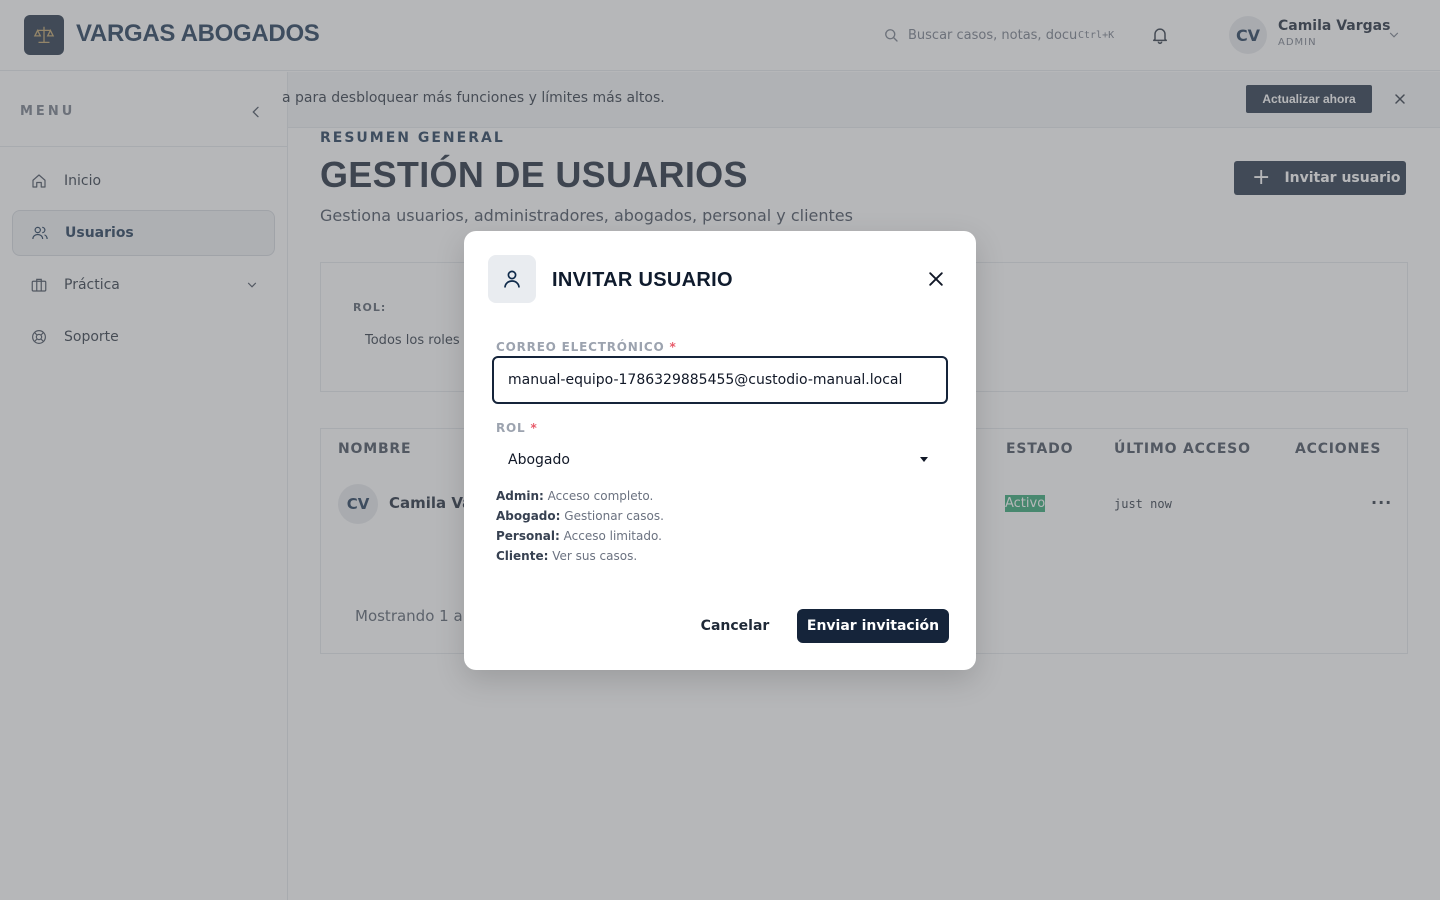 Image resolution: width=1440 pixels, height=900 pixels. What do you see at coordinates (579, 536) in the screenshot?
I see `role-help-personal: Personal: Acceso limitado.` at bounding box center [579, 536].